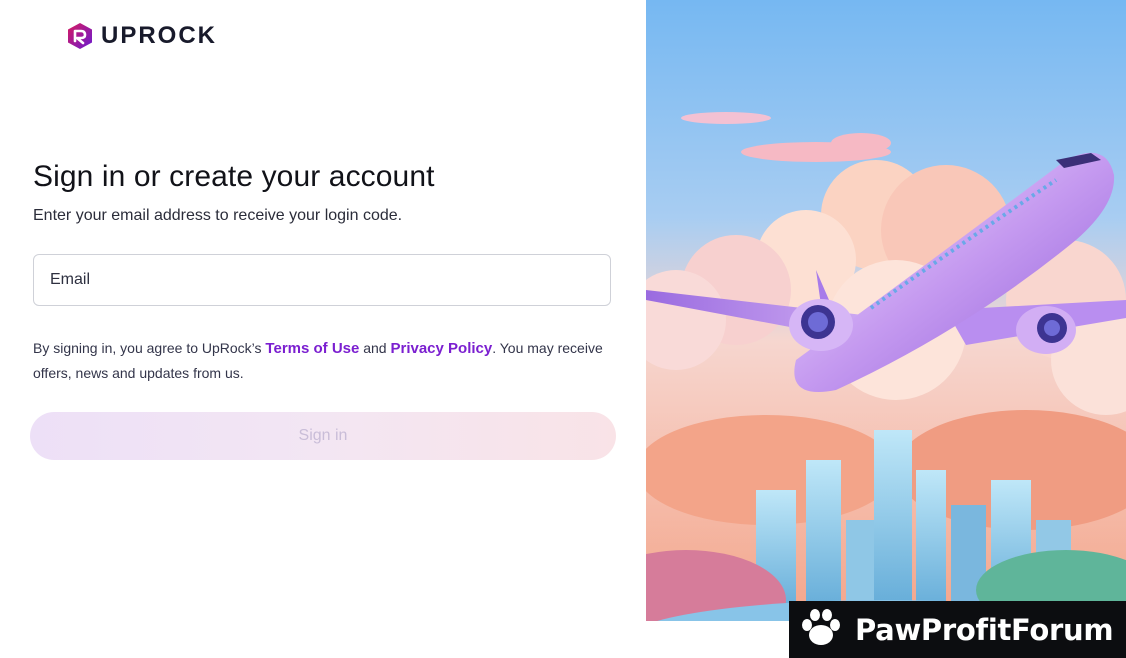  What do you see at coordinates (149, 348) in the screenshot?
I see `terms-prefix: By signing in, you agree to UpRock’s` at bounding box center [149, 348].